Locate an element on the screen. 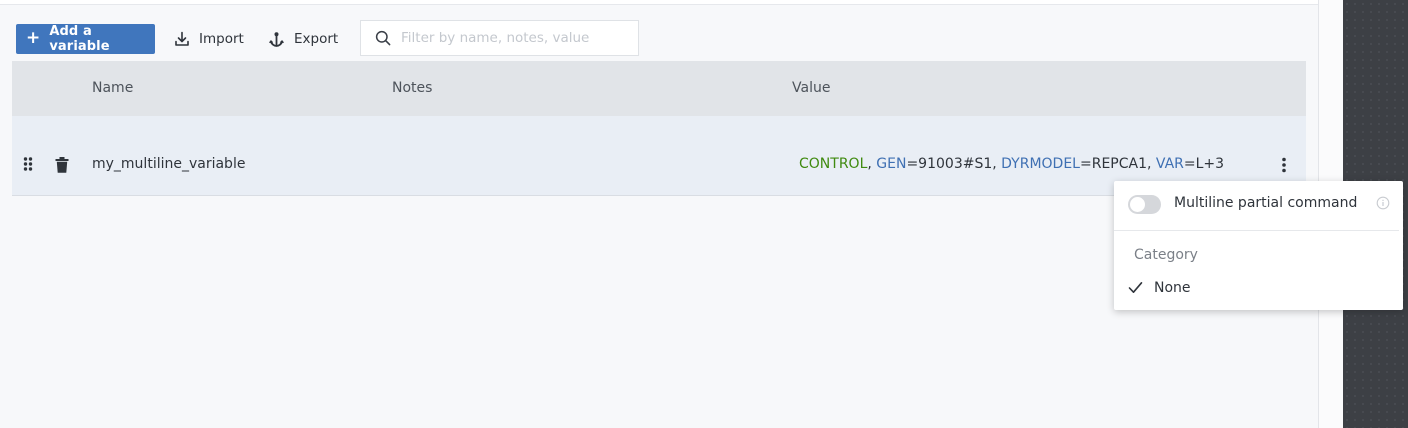 The image size is (1408, 428). value-dyrmodel-val: =REPCA1, is located at coordinates (1117, 164).